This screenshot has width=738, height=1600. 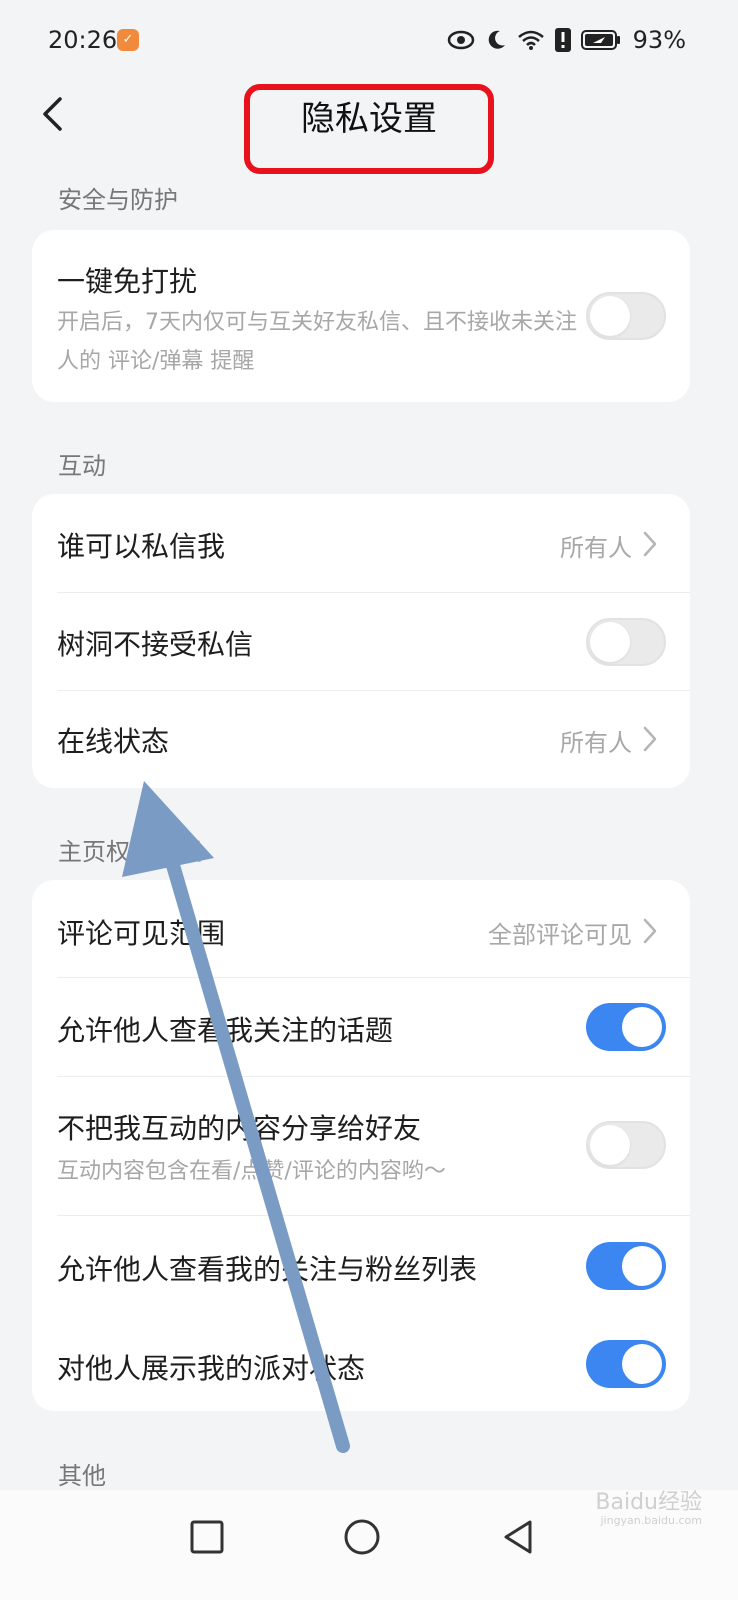 What do you see at coordinates (251, 1171) in the screenshot?
I see `share-interactions-description: 互动内容包含在看/点赞/评论的内容哟～` at bounding box center [251, 1171].